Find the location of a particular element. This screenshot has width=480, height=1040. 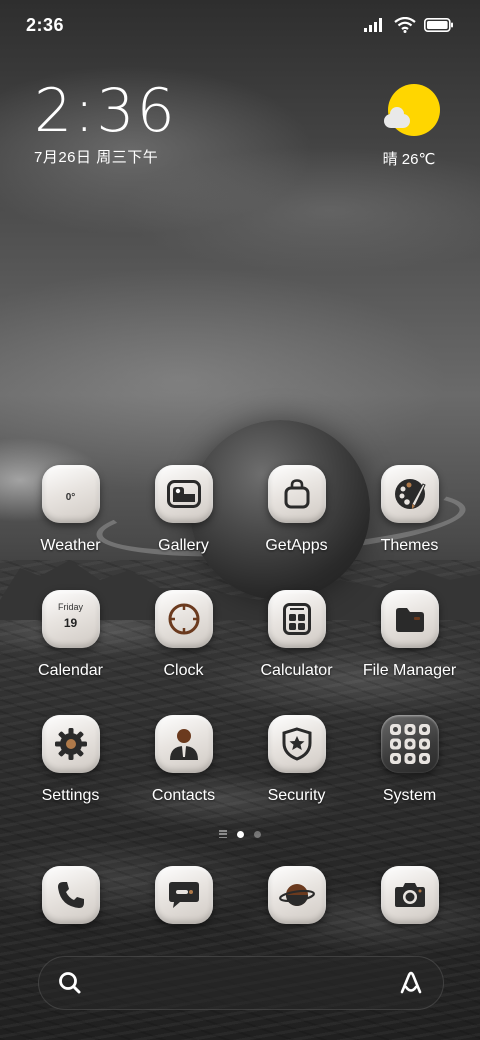

app-label: Contacts is located at coordinates (183, 795).